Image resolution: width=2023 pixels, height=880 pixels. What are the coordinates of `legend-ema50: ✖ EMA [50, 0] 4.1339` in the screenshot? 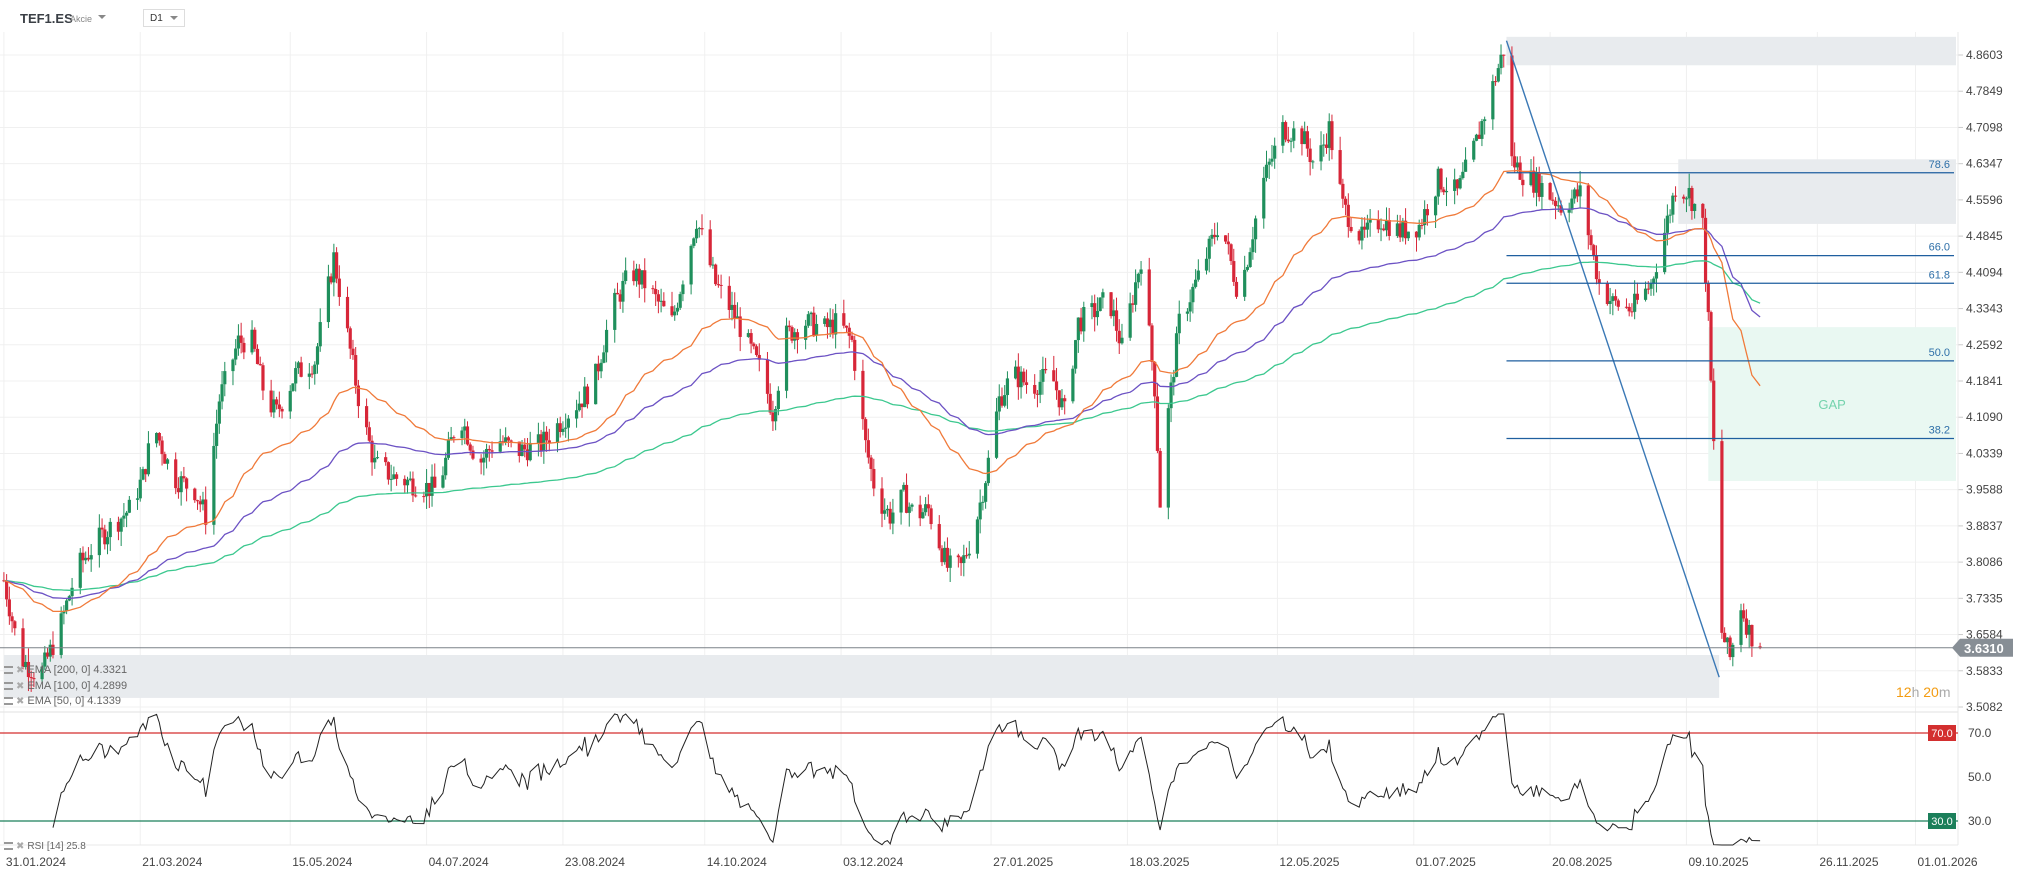 It's located at (62, 701).